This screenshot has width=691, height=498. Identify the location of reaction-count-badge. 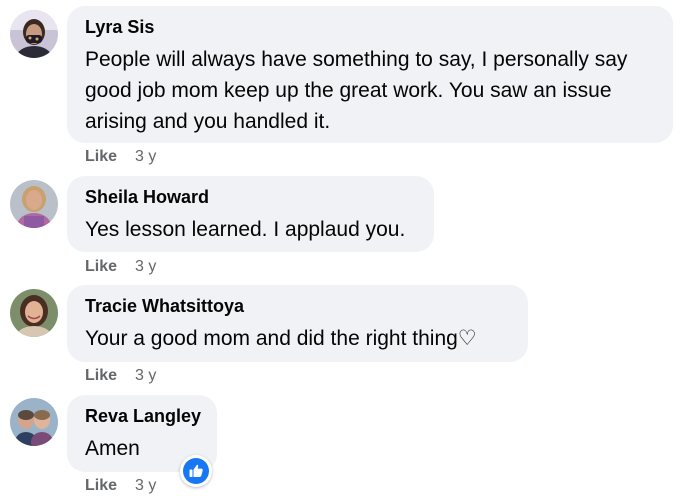
(196, 471).